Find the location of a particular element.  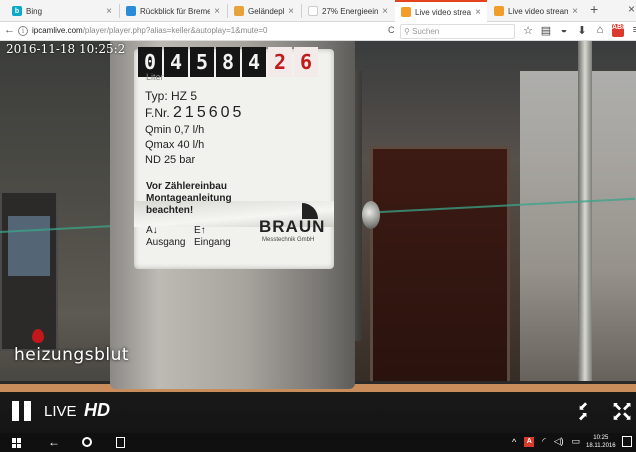

meter-eingang: E↑ Eingang is located at coordinates (212, 236).